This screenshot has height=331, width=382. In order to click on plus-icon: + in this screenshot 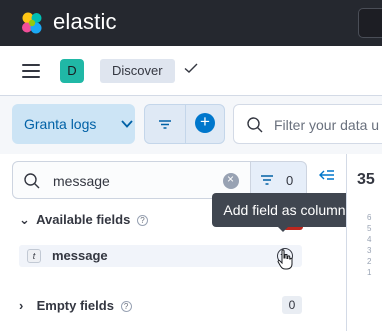, I will do `click(205, 121)`.